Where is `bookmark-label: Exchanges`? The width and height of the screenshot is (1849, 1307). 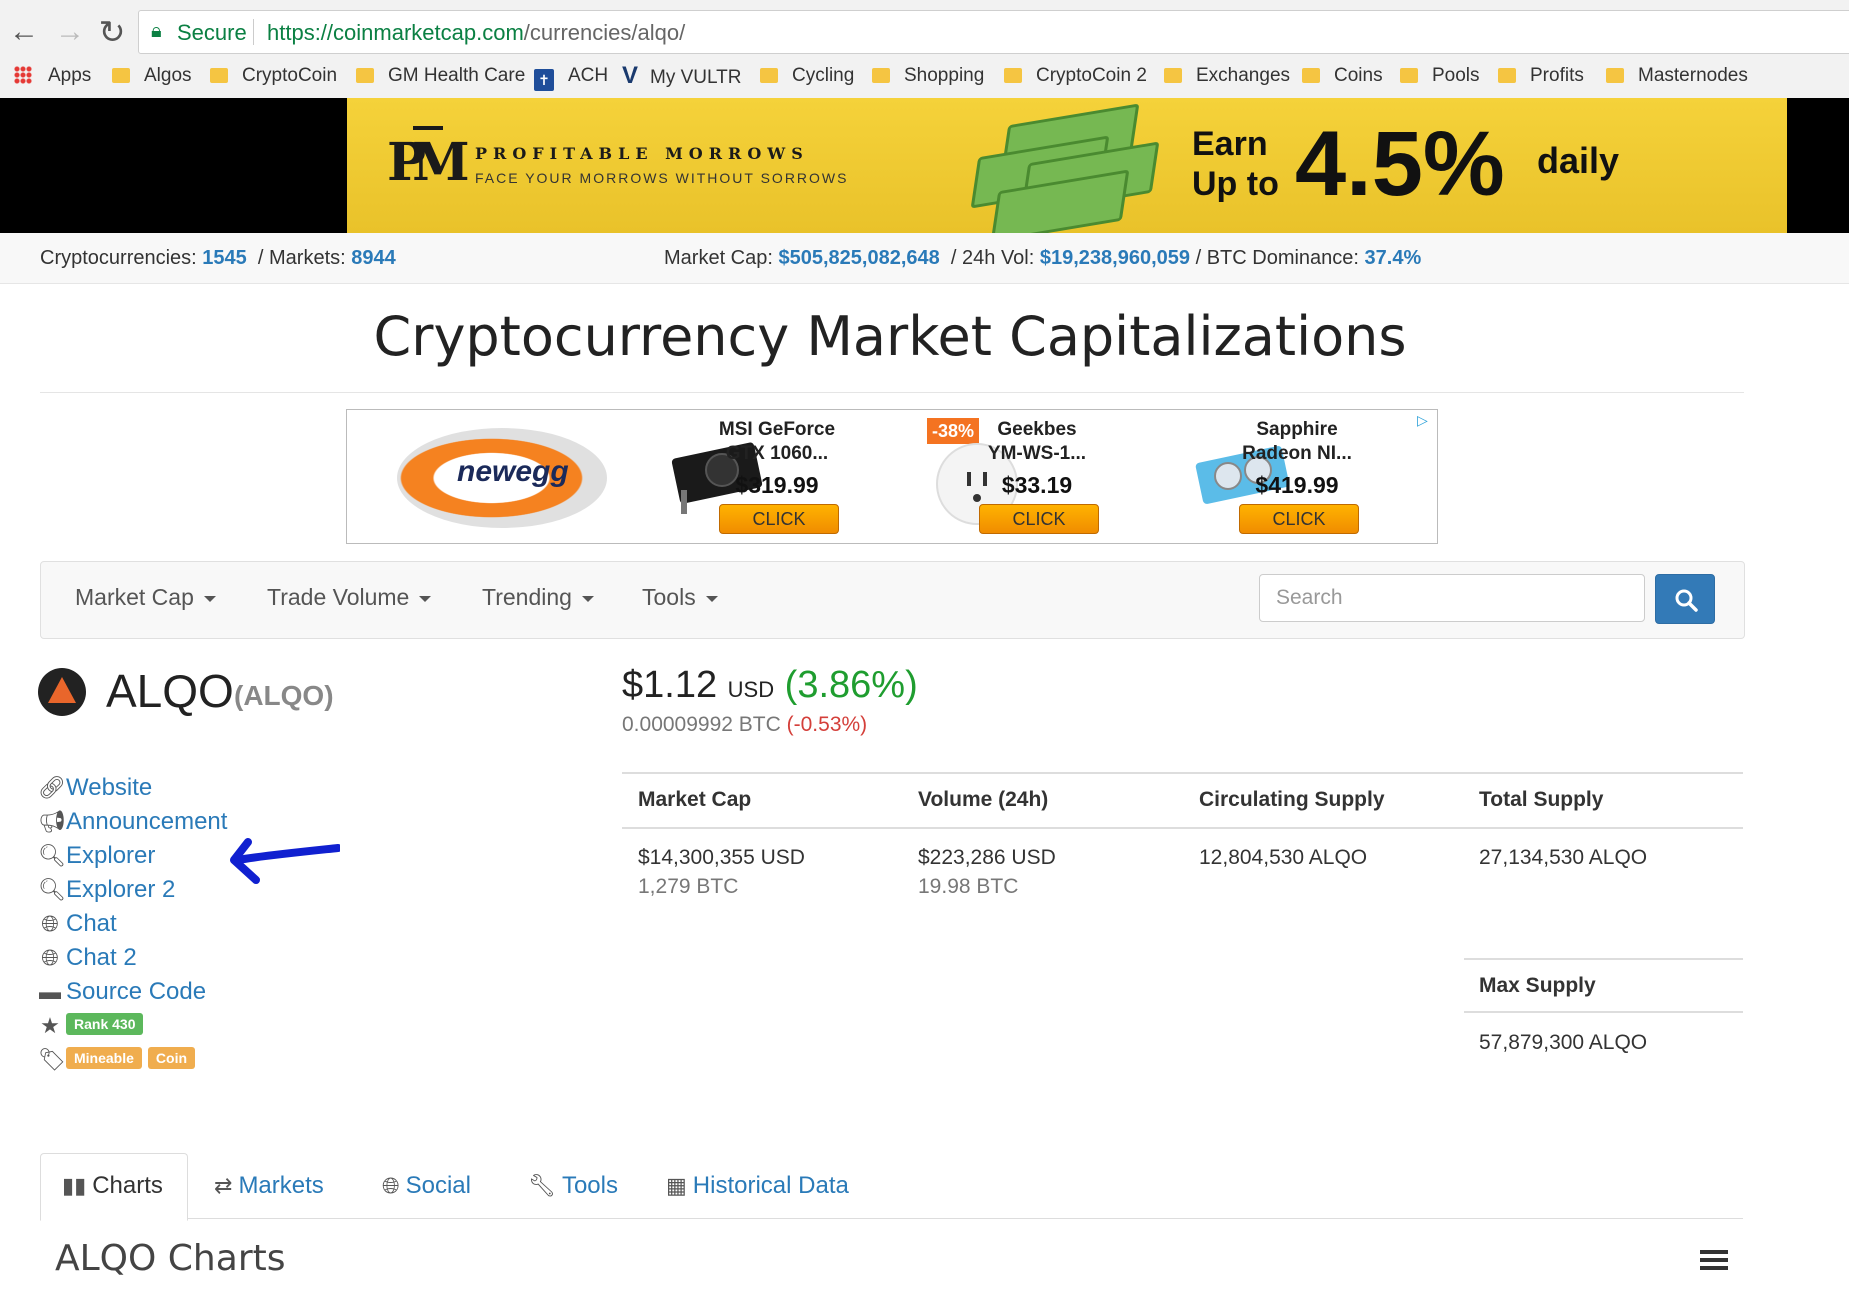 bookmark-label: Exchanges is located at coordinates (1243, 75).